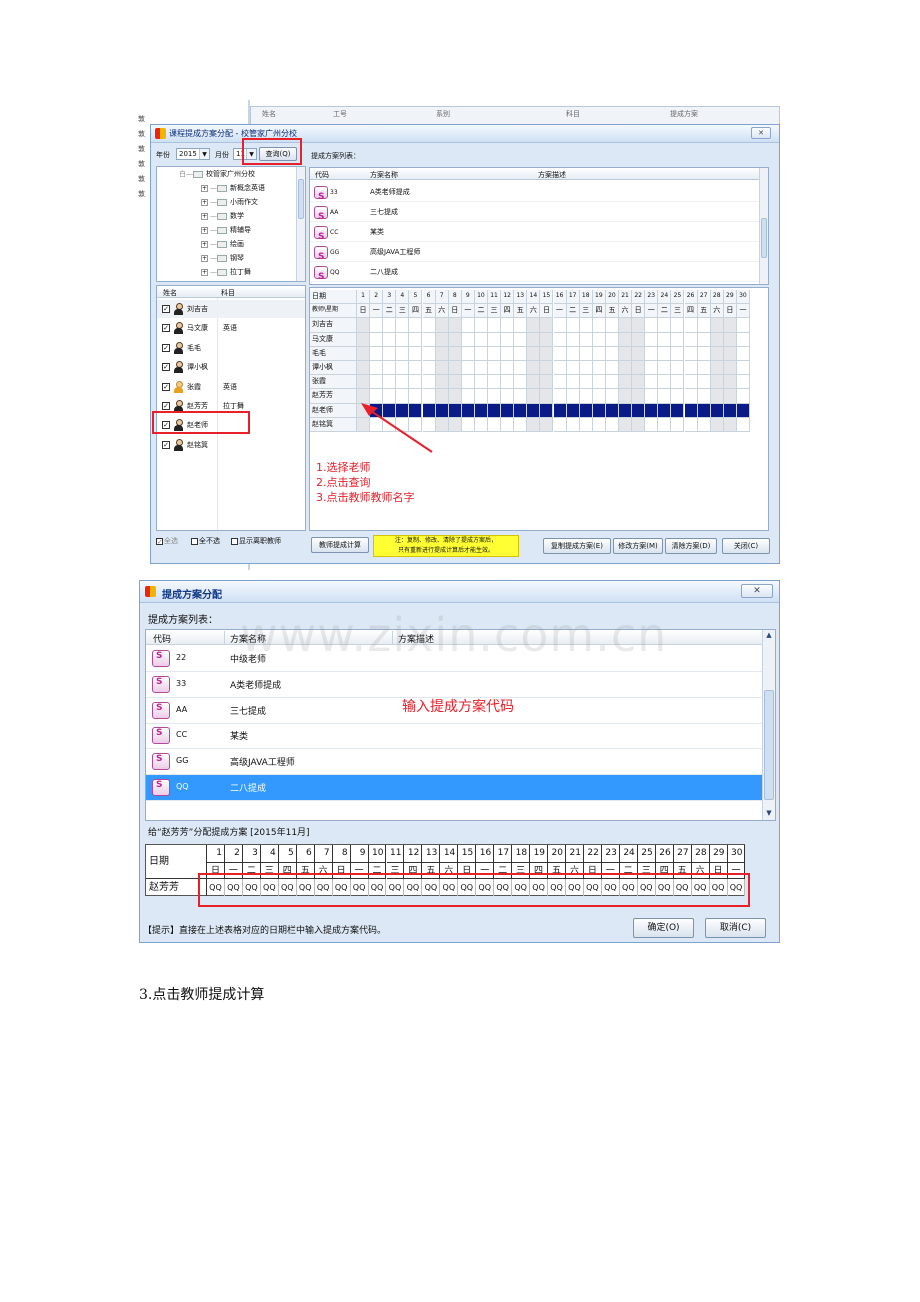 The width and height of the screenshot is (920, 1302). I want to click on plan-row: 33 A类老师提成, so click(456, 685).